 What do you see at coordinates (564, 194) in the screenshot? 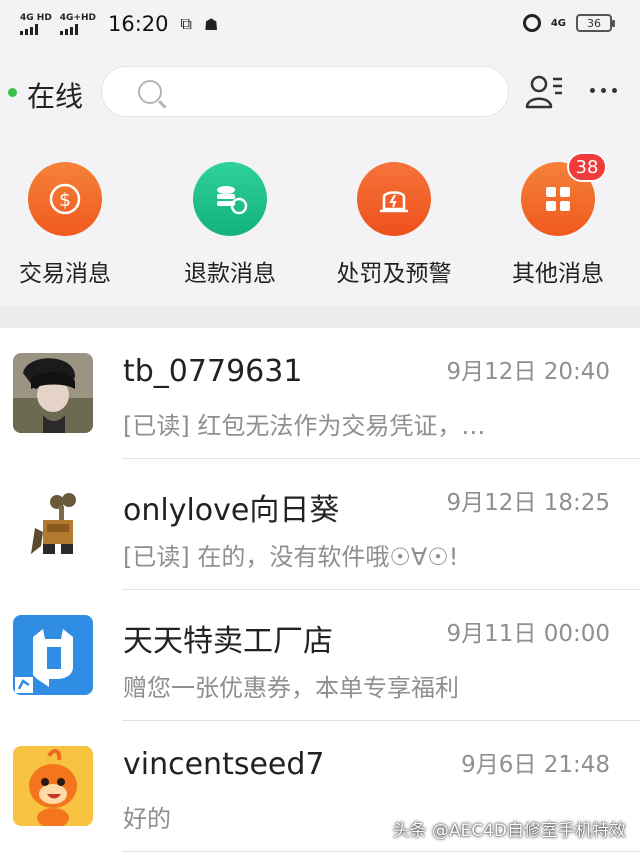
I see `apps-icon: 38` at bounding box center [564, 194].